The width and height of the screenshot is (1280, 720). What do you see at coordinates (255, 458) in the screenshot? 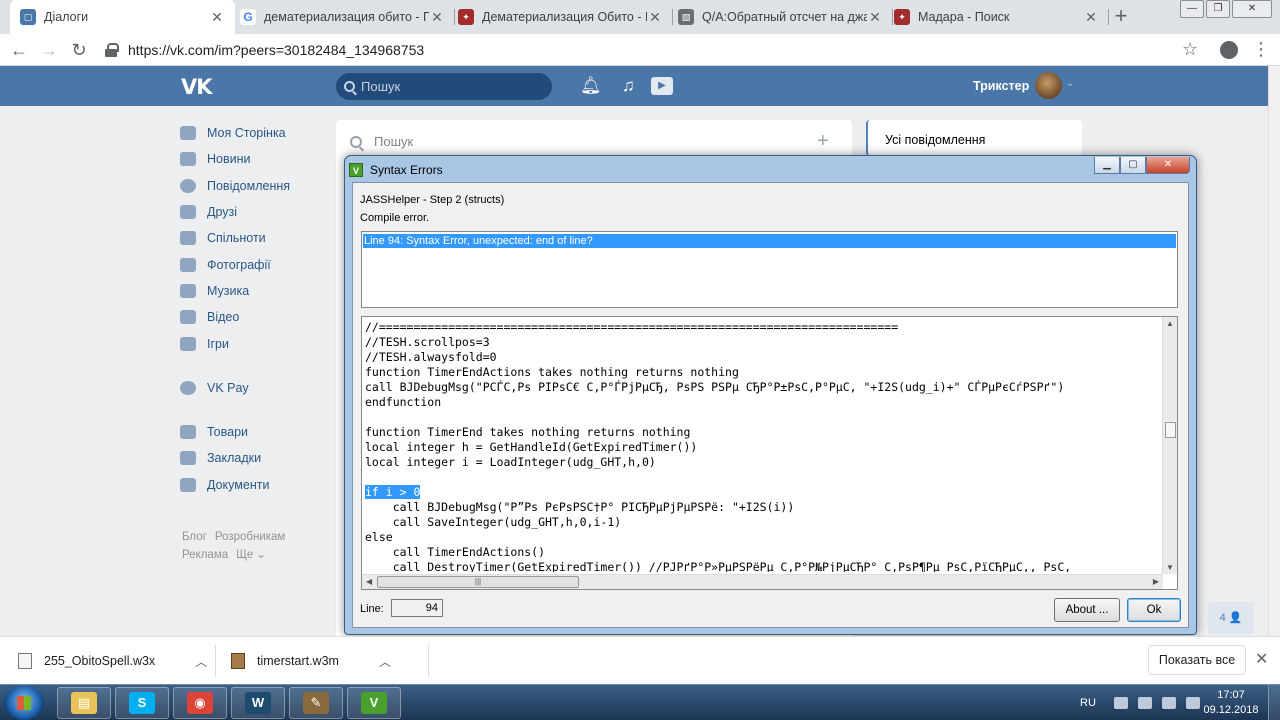
I see `sidebar-item: Закладки` at bounding box center [255, 458].